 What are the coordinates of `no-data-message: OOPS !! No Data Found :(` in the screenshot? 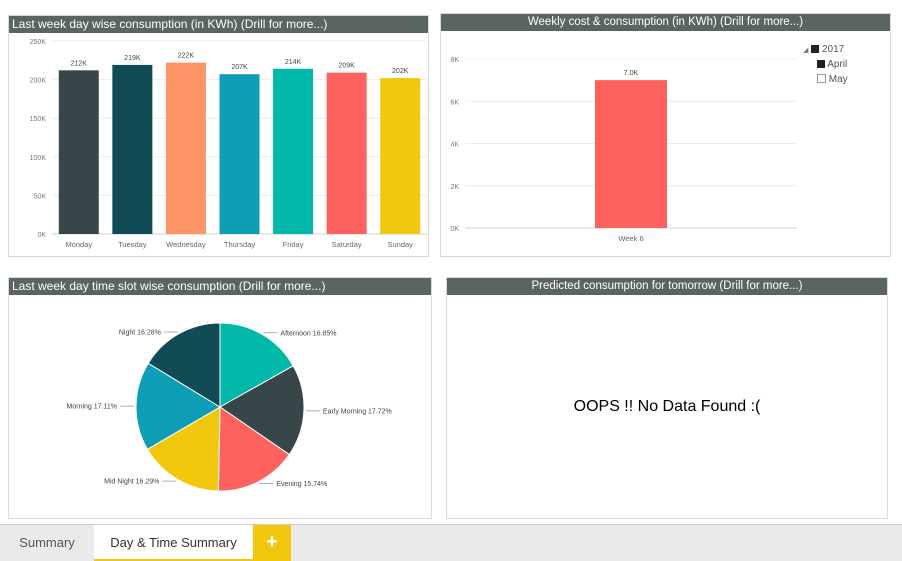 It's located at (667, 406).